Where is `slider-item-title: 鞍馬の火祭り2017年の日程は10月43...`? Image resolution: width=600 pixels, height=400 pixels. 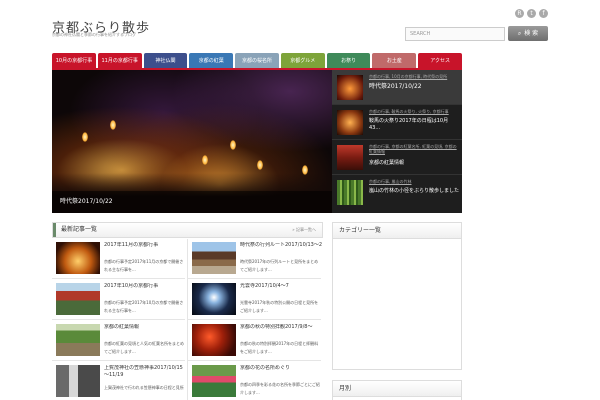
slider-item-title: 鞍馬の火祭り2017年の日程は10月43... is located at coordinates (414, 125).